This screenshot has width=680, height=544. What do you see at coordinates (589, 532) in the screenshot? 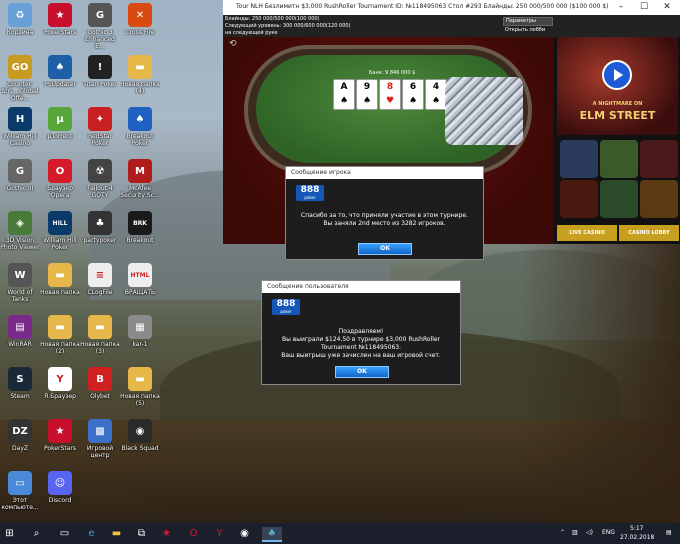
I see `volume-icon: ◁)` at bounding box center [589, 532].